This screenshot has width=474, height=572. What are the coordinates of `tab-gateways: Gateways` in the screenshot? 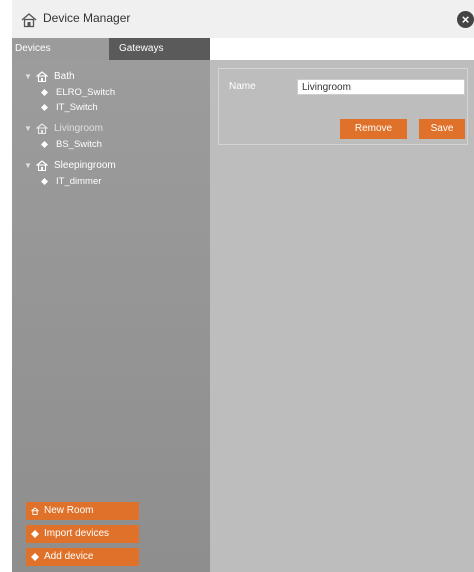 It's located at (159, 49).